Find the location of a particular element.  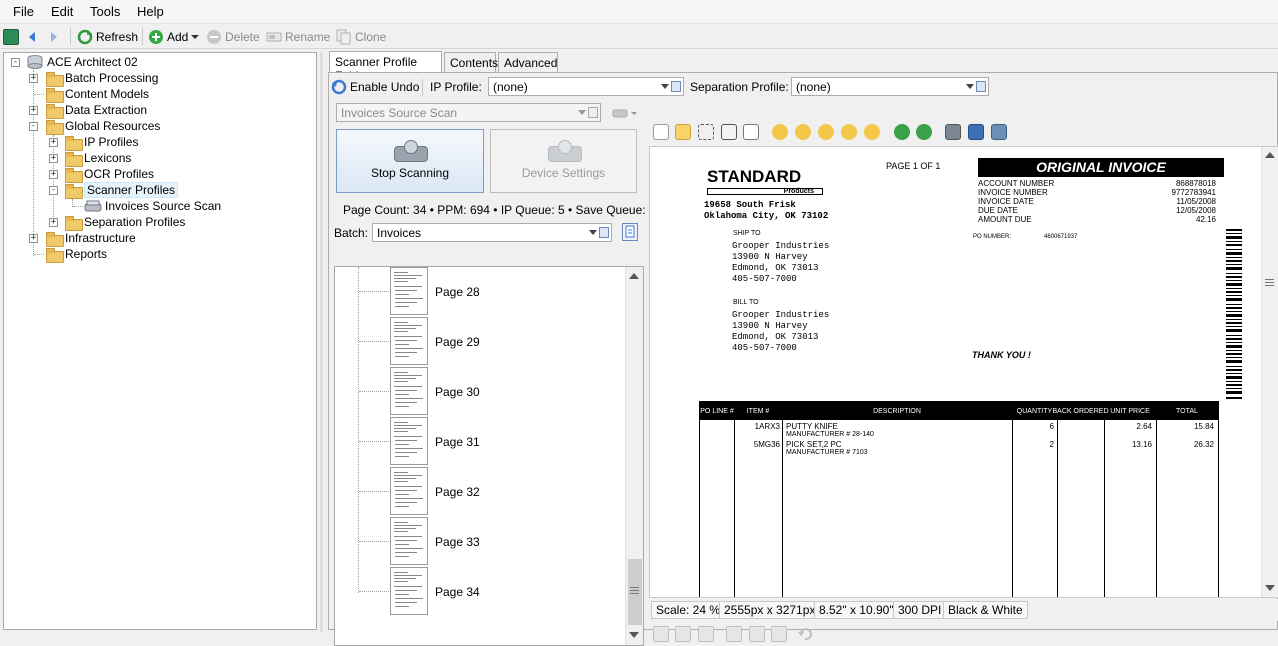

pane-splitter is located at coordinates (321, 342).